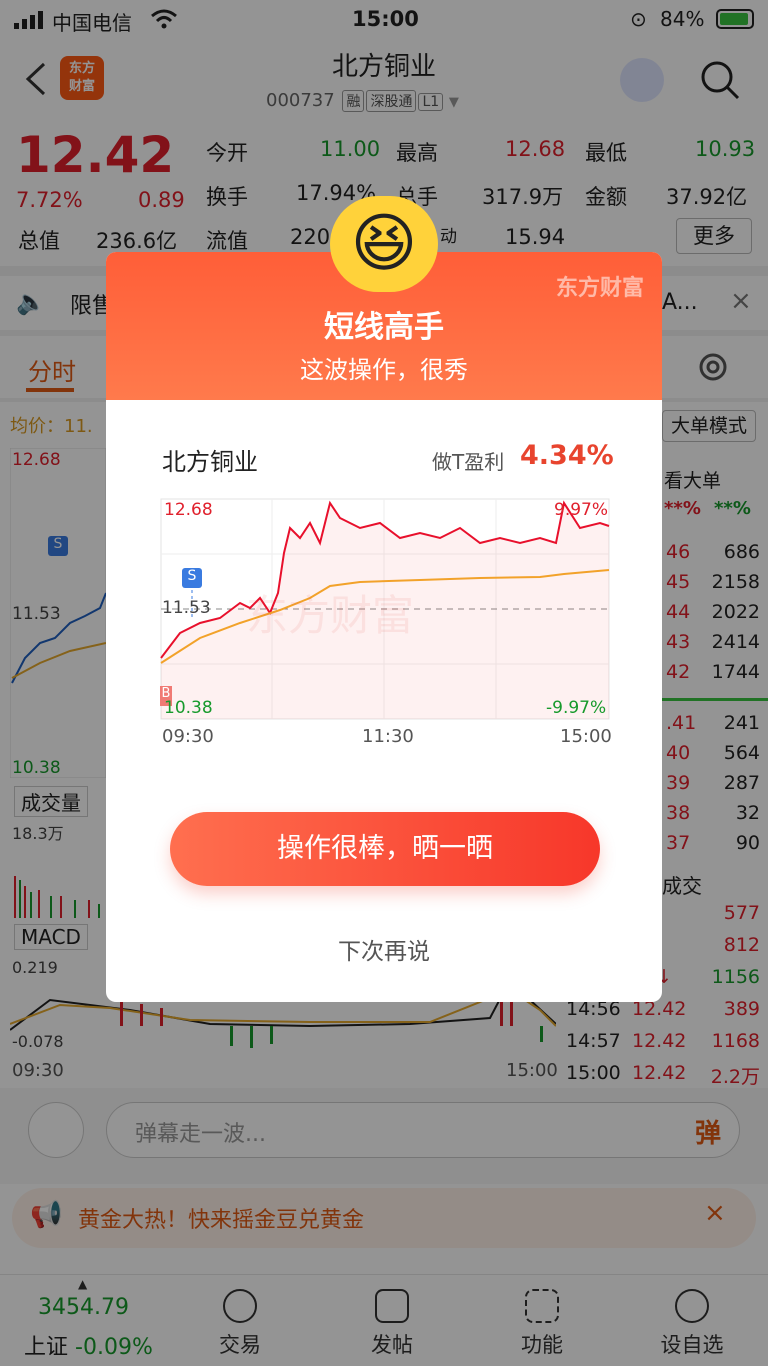  I want to click on laughing-emoji-icon: 😆, so click(384, 244).